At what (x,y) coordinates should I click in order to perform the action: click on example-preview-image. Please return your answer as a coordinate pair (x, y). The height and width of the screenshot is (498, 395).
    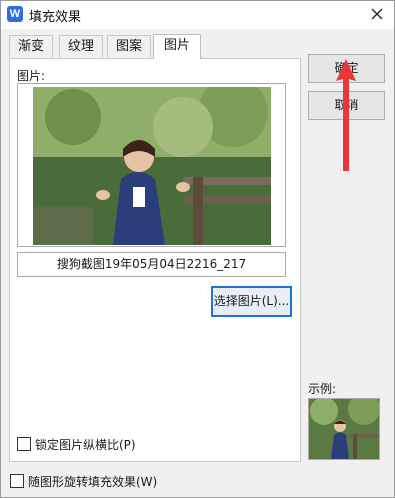
    Looking at the image, I should click on (344, 429).